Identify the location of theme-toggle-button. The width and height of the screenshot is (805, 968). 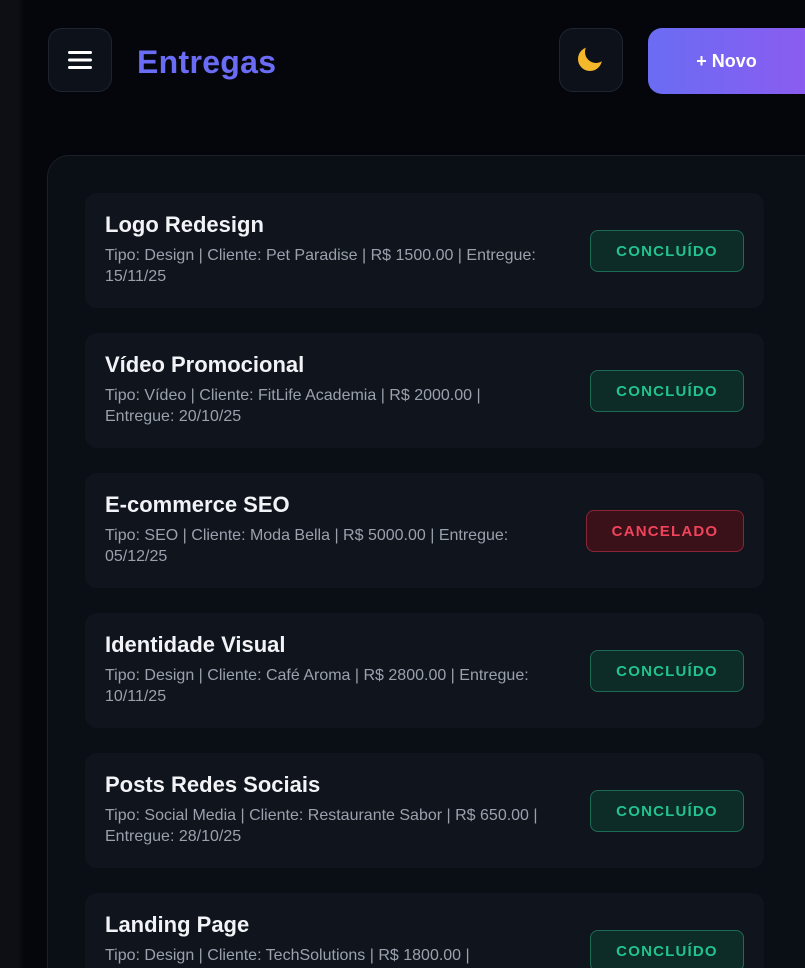
(591, 60).